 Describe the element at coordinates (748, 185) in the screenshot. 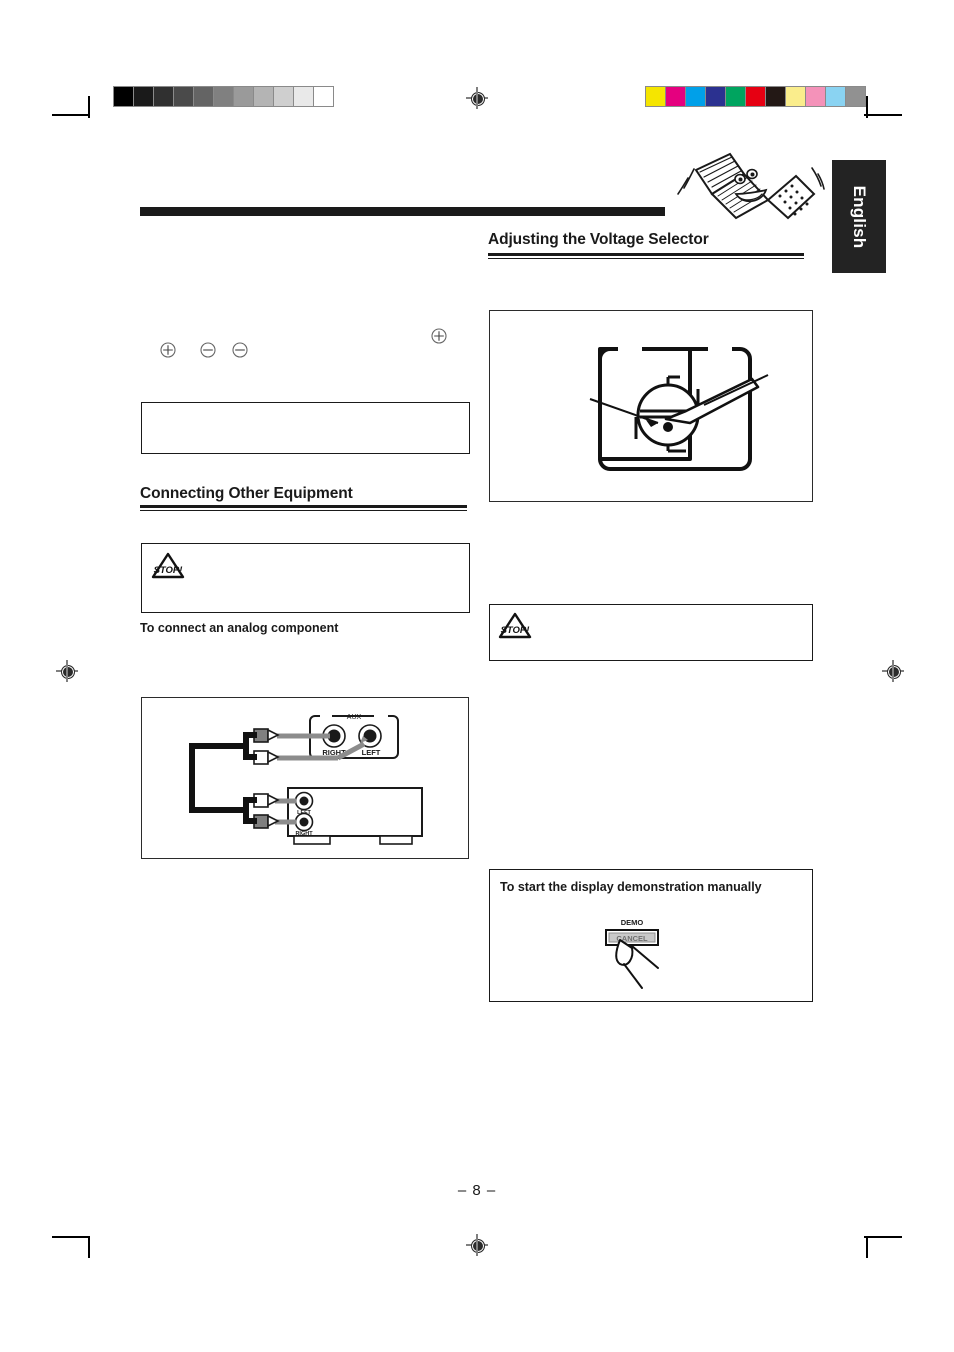

I see `accordion-mascot-icon` at that location.